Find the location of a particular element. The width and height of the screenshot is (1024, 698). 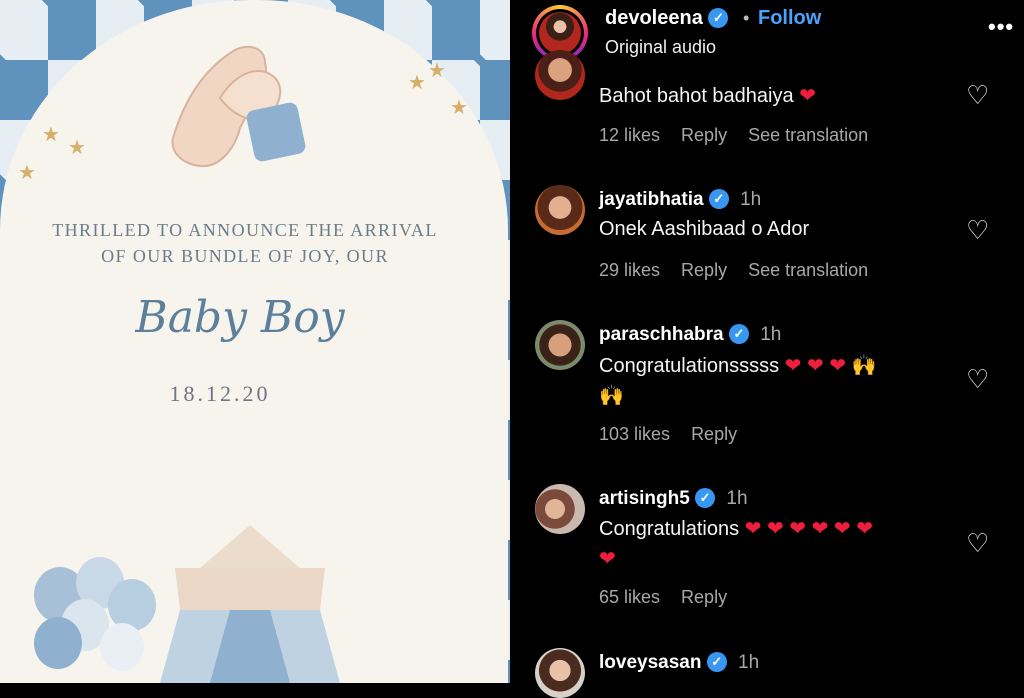

comment-text: Bahot bahot badhaiya ❤ is located at coordinates (707, 96).